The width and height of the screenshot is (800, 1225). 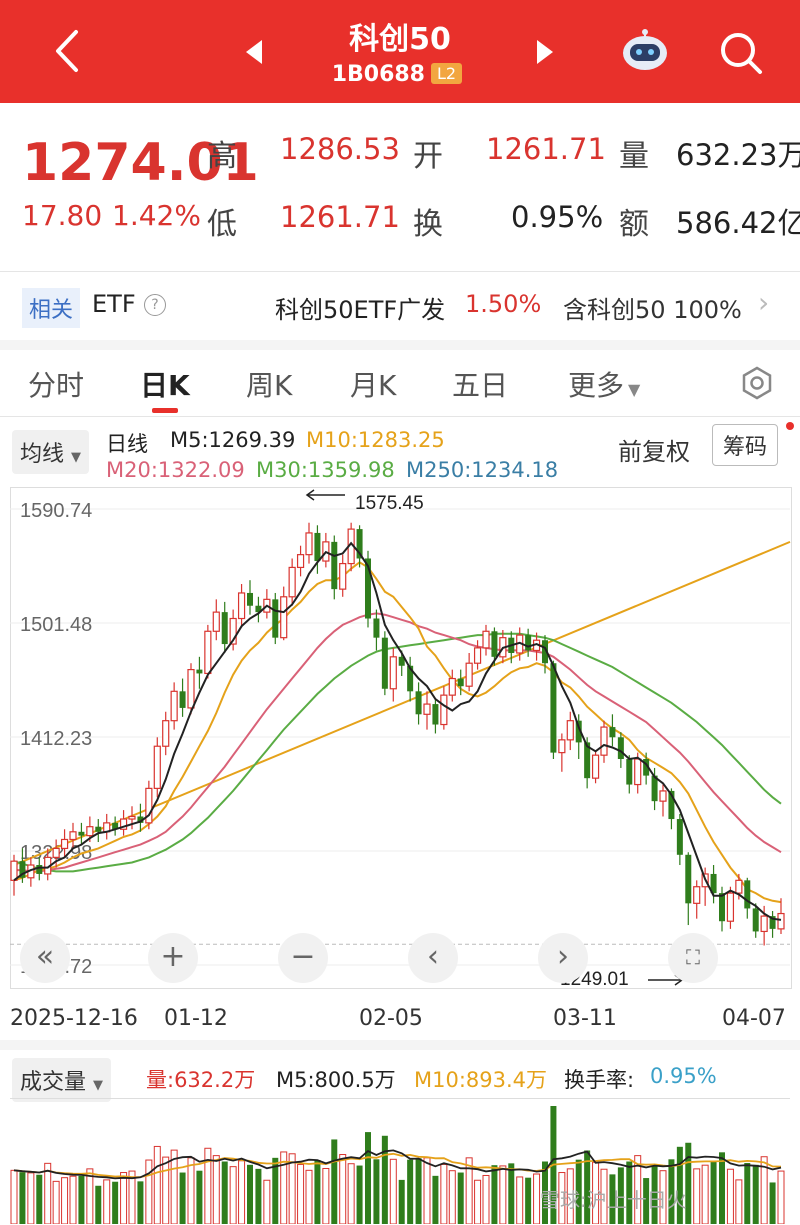 I want to click on settings-icon, so click(x=757, y=383).